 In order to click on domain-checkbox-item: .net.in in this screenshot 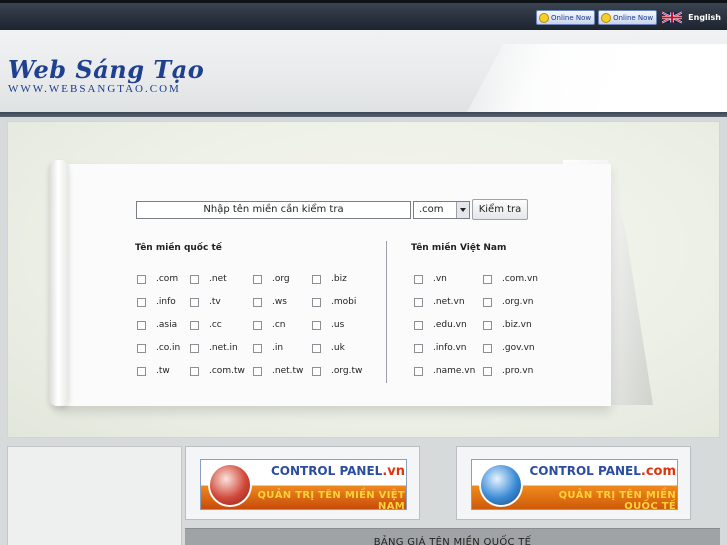, I will do `click(214, 348)`.